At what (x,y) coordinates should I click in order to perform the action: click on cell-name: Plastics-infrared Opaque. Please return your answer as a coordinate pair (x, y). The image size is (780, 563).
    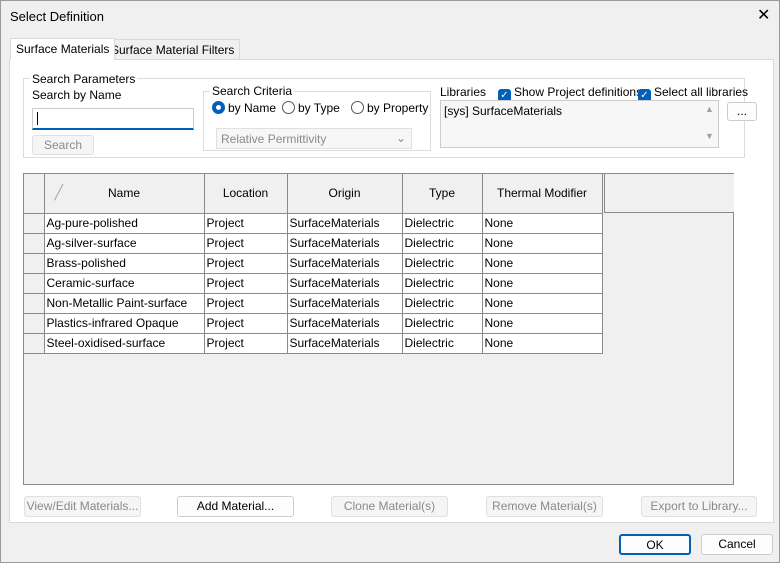
    Looking at the image, I should click on (124, 323).